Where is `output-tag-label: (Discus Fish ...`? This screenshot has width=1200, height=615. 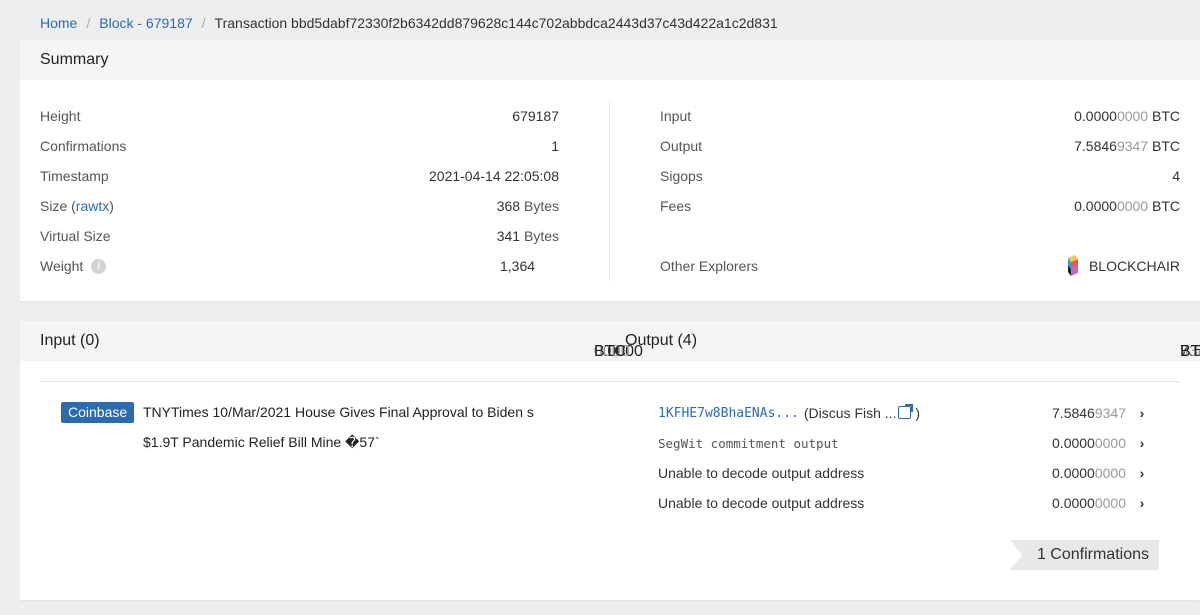 output-tag-label: (Discus Fish ... is located at coordinates (850, 413).